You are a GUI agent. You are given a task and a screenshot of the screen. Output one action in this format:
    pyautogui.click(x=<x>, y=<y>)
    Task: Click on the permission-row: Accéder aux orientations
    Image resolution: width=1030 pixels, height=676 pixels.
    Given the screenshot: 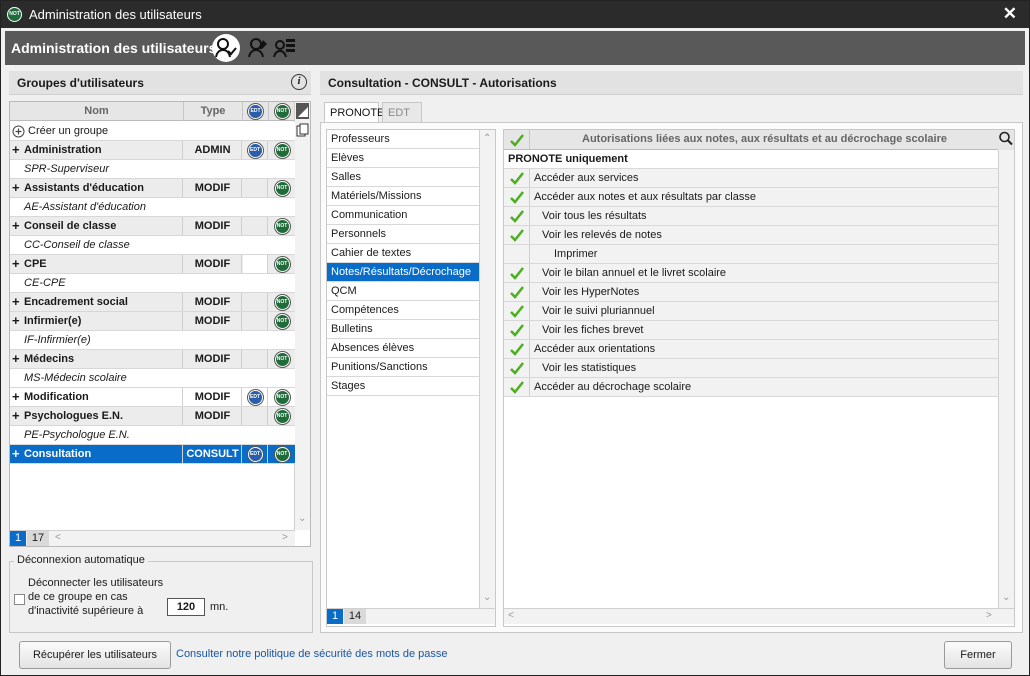 What is the action you would take?
    pyautogui.click(x=751, y=349)
    